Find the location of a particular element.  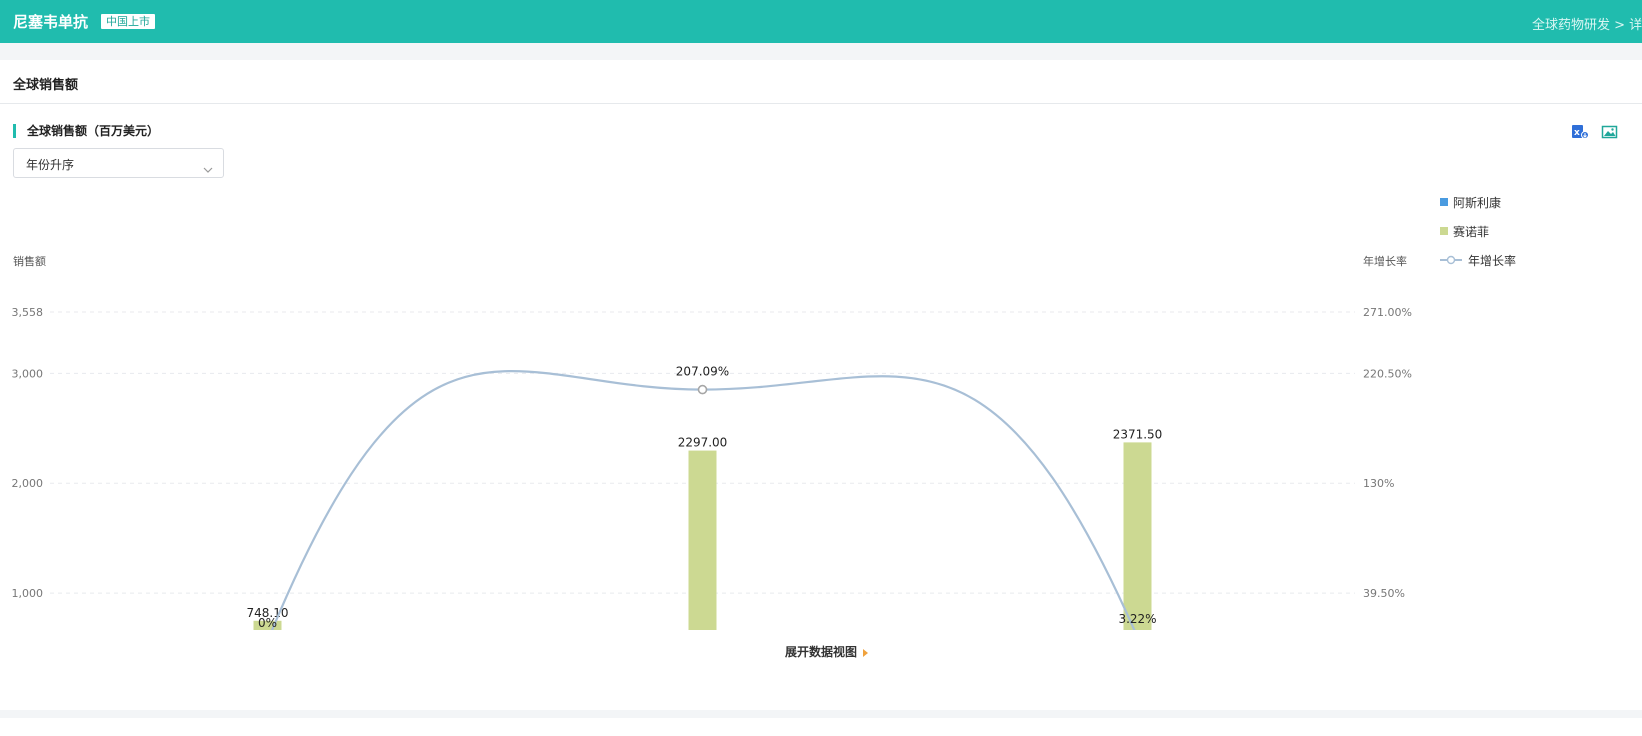

left-tick-label: 2,000 is located at coordinates (28, 483).